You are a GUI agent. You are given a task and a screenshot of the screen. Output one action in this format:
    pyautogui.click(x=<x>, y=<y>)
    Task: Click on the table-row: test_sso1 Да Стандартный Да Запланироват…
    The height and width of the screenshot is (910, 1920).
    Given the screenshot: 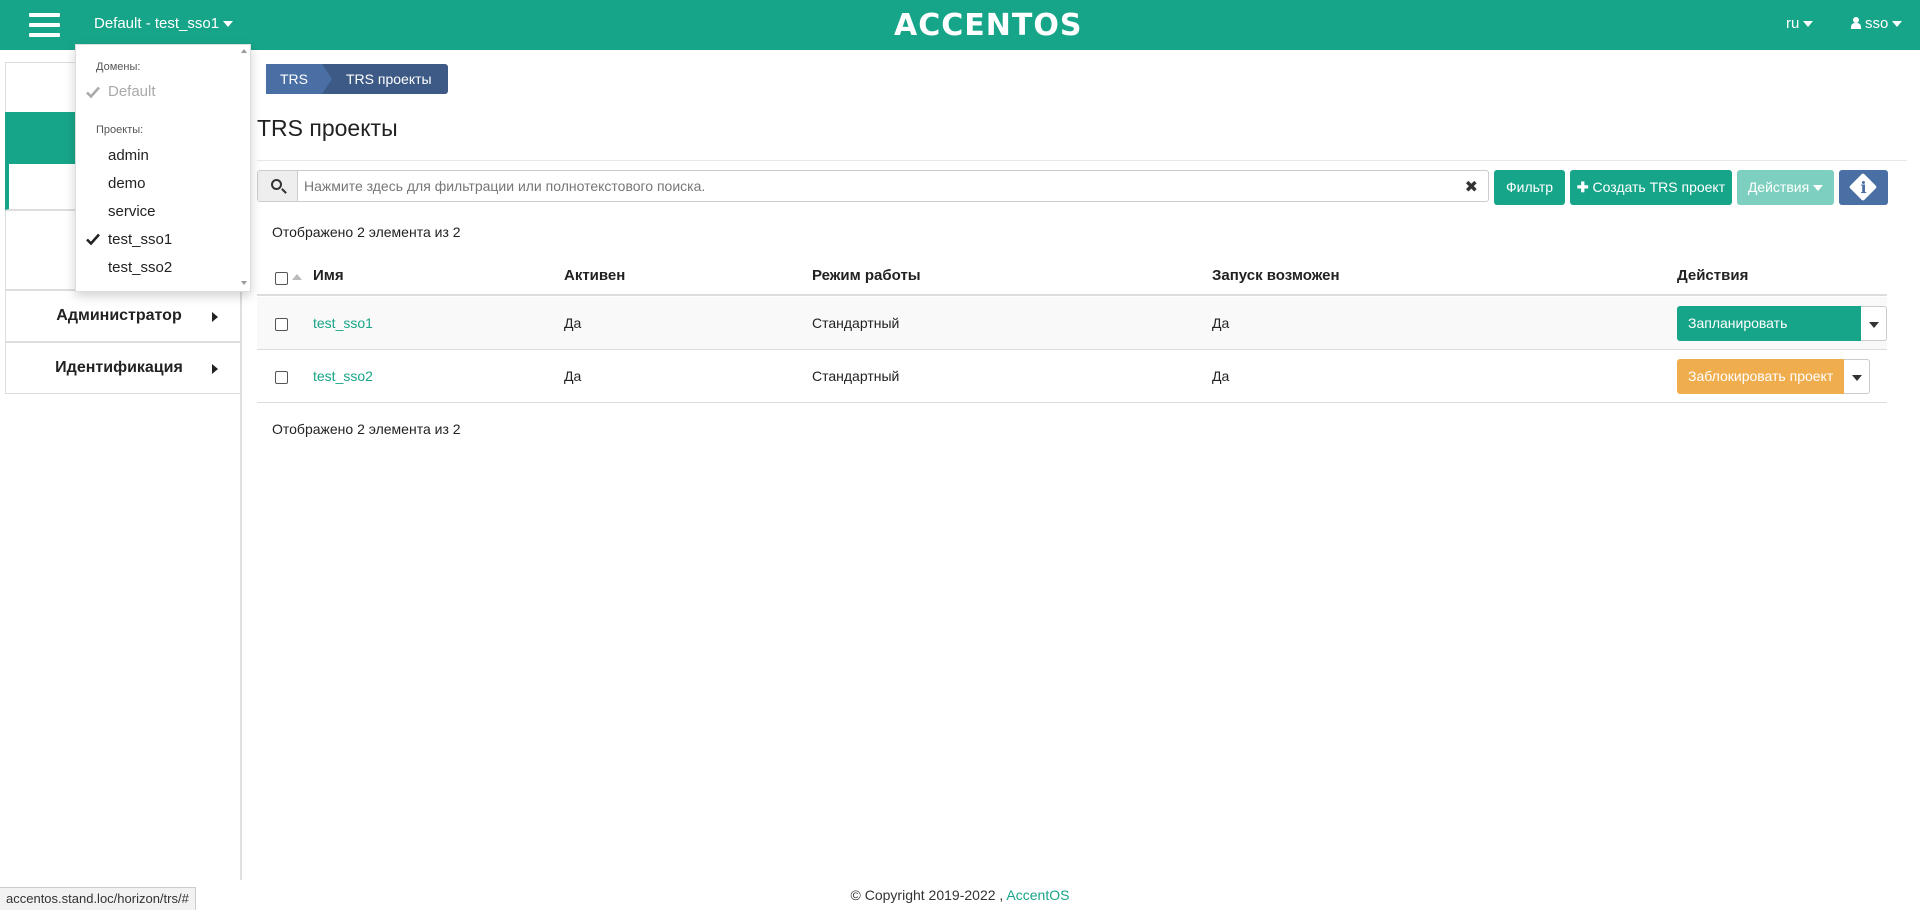 What is the action you would take?
    pyautogui.click(x=1072, y=331)
    